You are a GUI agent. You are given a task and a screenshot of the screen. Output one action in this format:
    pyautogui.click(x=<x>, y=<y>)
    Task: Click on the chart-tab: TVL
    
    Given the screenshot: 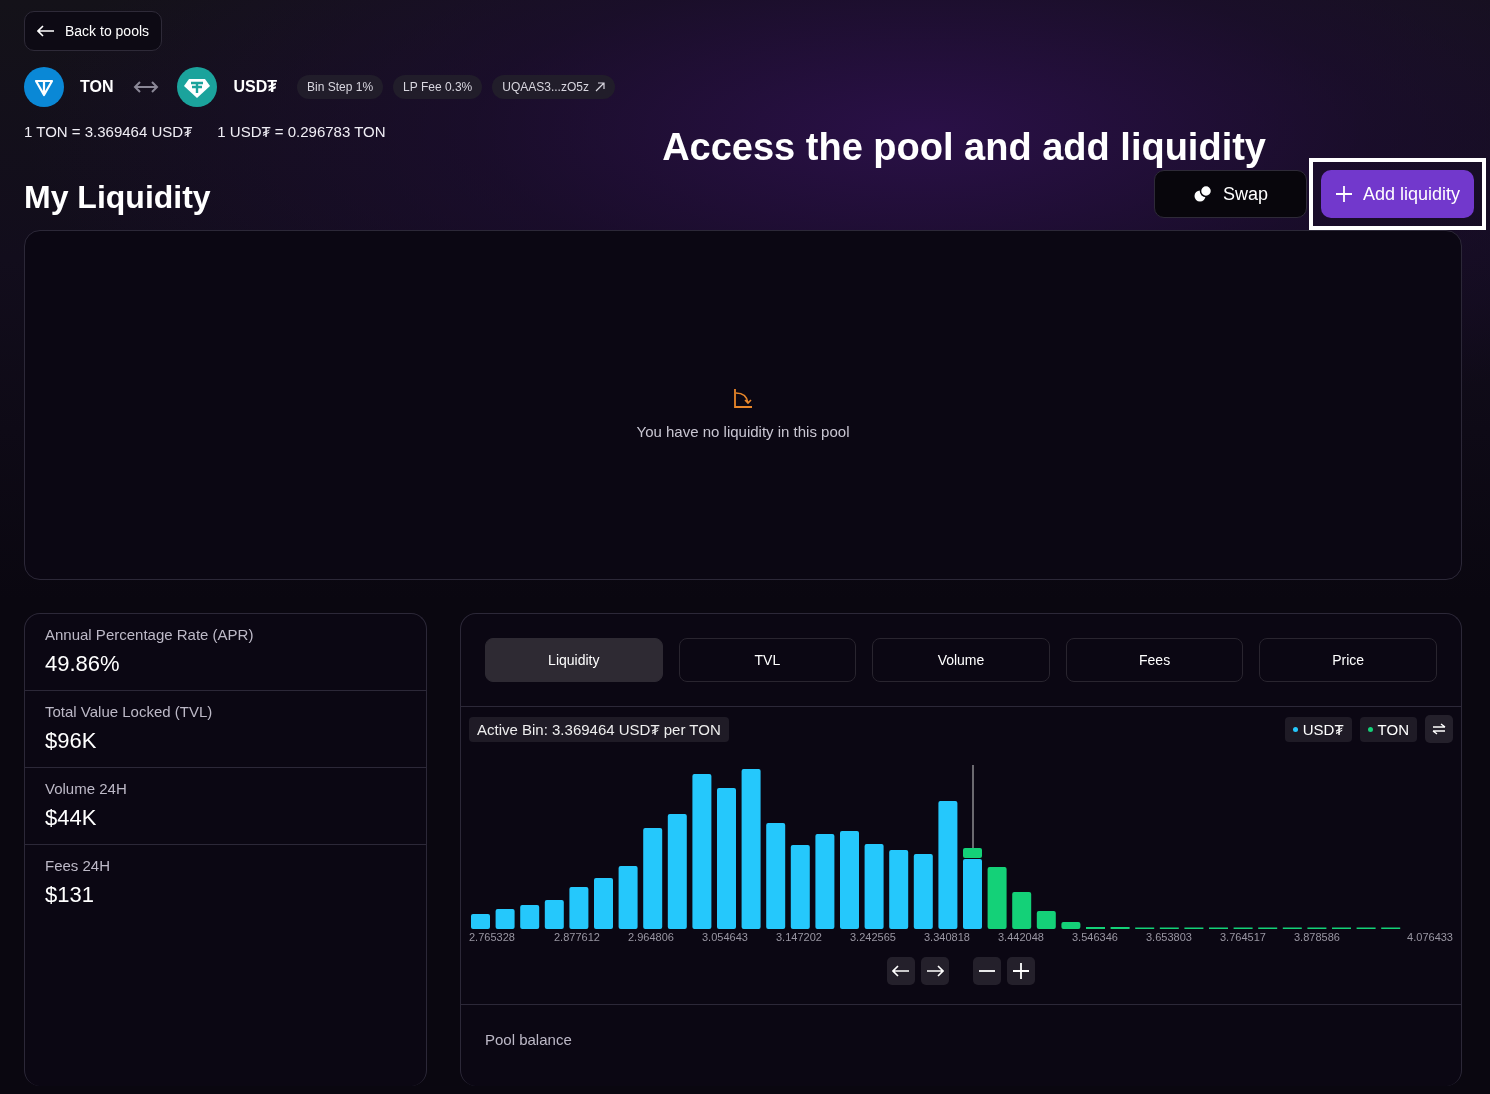 What is the action you would take?
    pyautogui.click(x=767, y=660)
    